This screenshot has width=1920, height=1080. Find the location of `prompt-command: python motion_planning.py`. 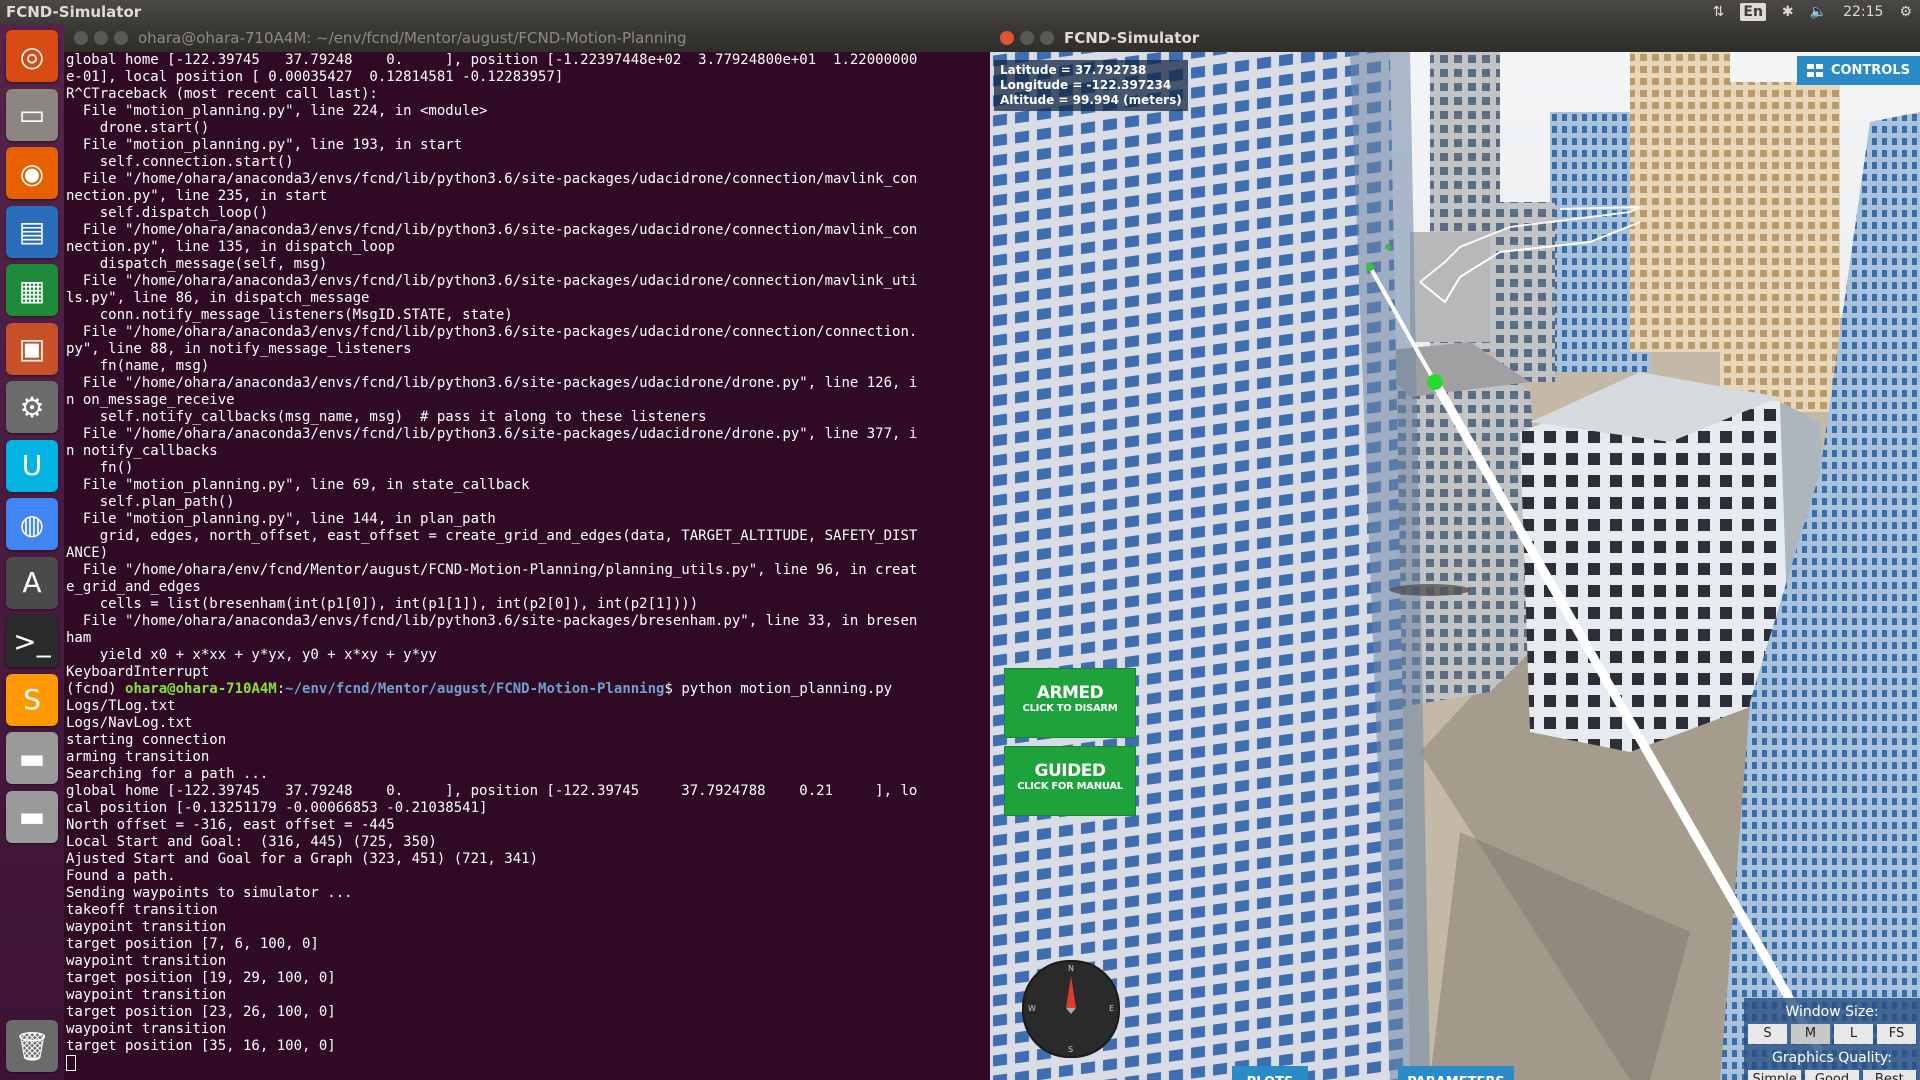

prompt-command: python motion_planning.py is located at coordinates (787, 689).